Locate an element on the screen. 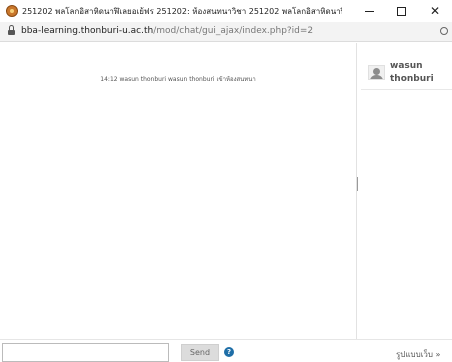  favicon-icon is located at coordinates (12, 11).